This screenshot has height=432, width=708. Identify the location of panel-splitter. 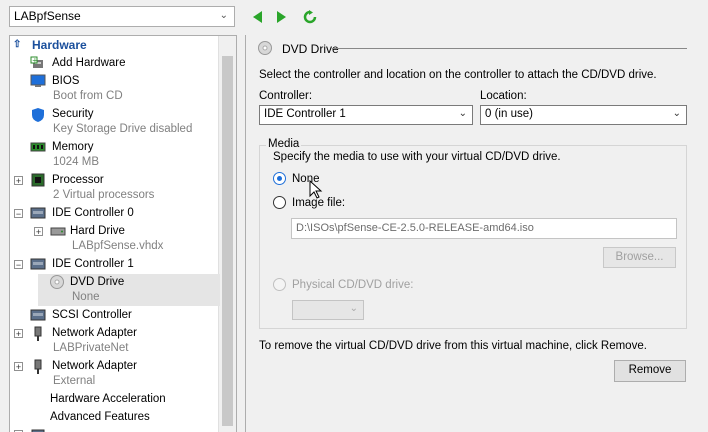
(241, 233).